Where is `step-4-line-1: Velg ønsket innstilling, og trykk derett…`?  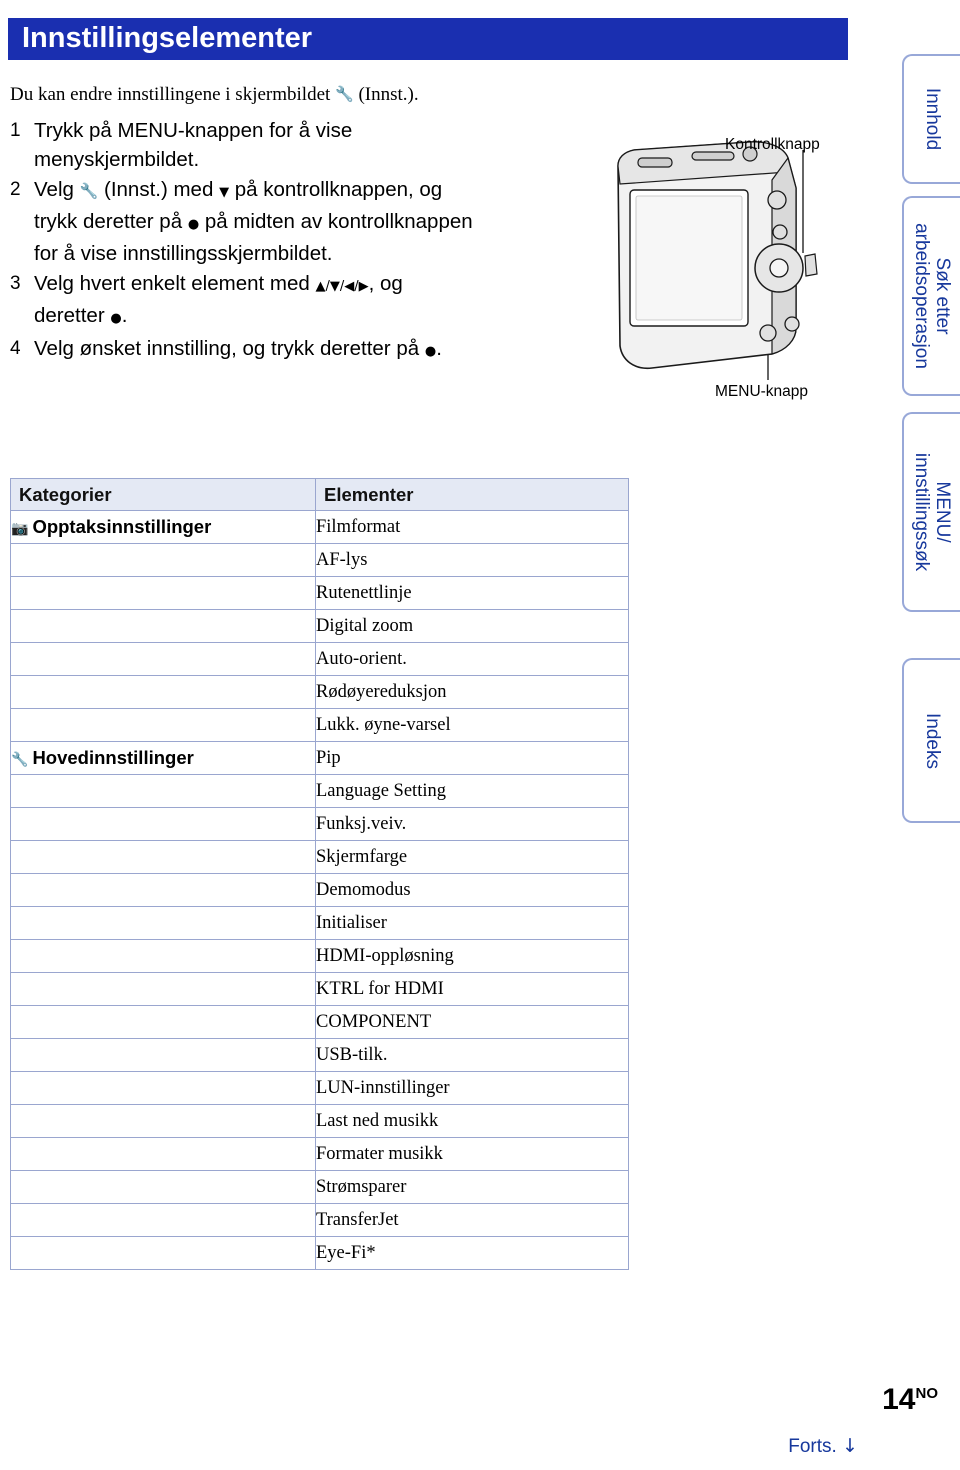 step-4-line-1: Velg ønsket innstilling, og trykk derett… is located at coordinates (238, 348).